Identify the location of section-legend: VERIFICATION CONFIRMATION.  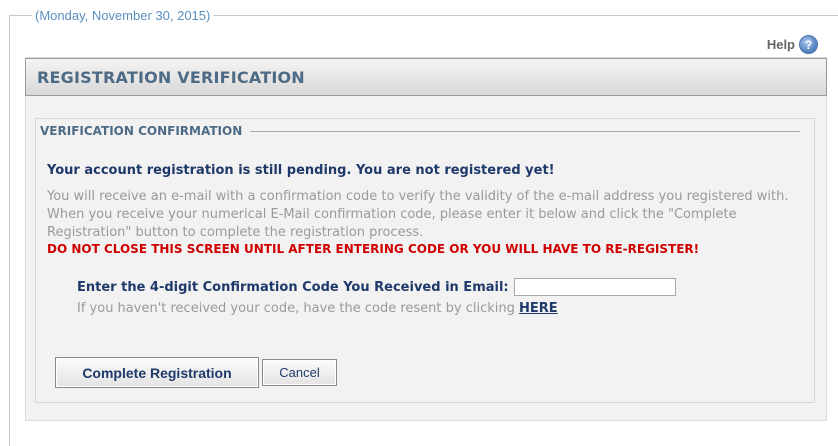
(420, 131).